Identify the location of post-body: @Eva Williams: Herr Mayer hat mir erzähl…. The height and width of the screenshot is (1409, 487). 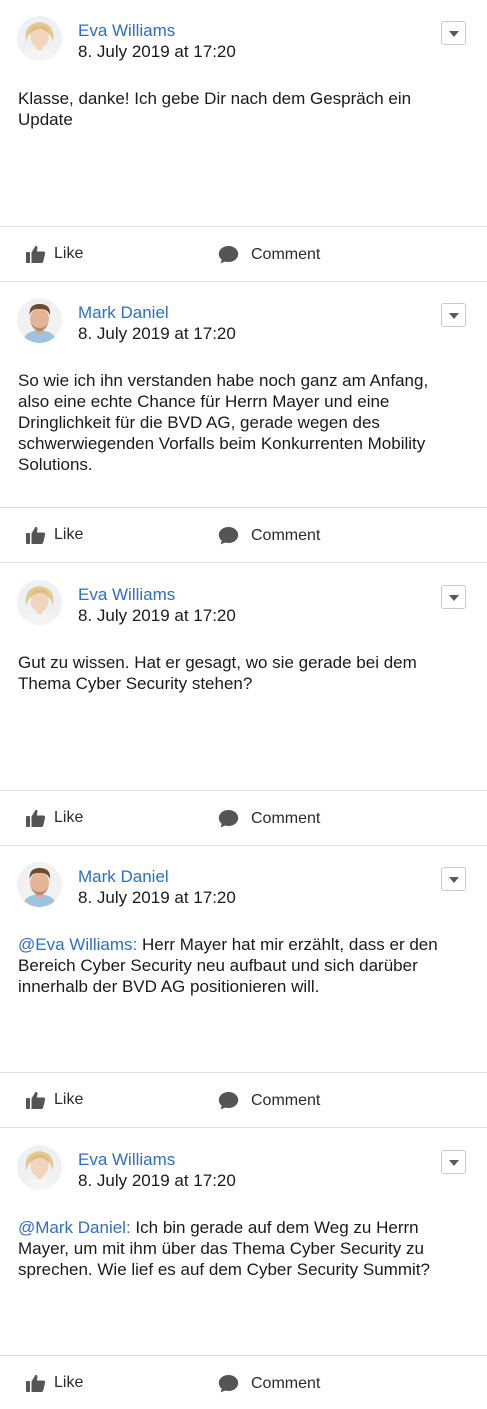
(240, 965).